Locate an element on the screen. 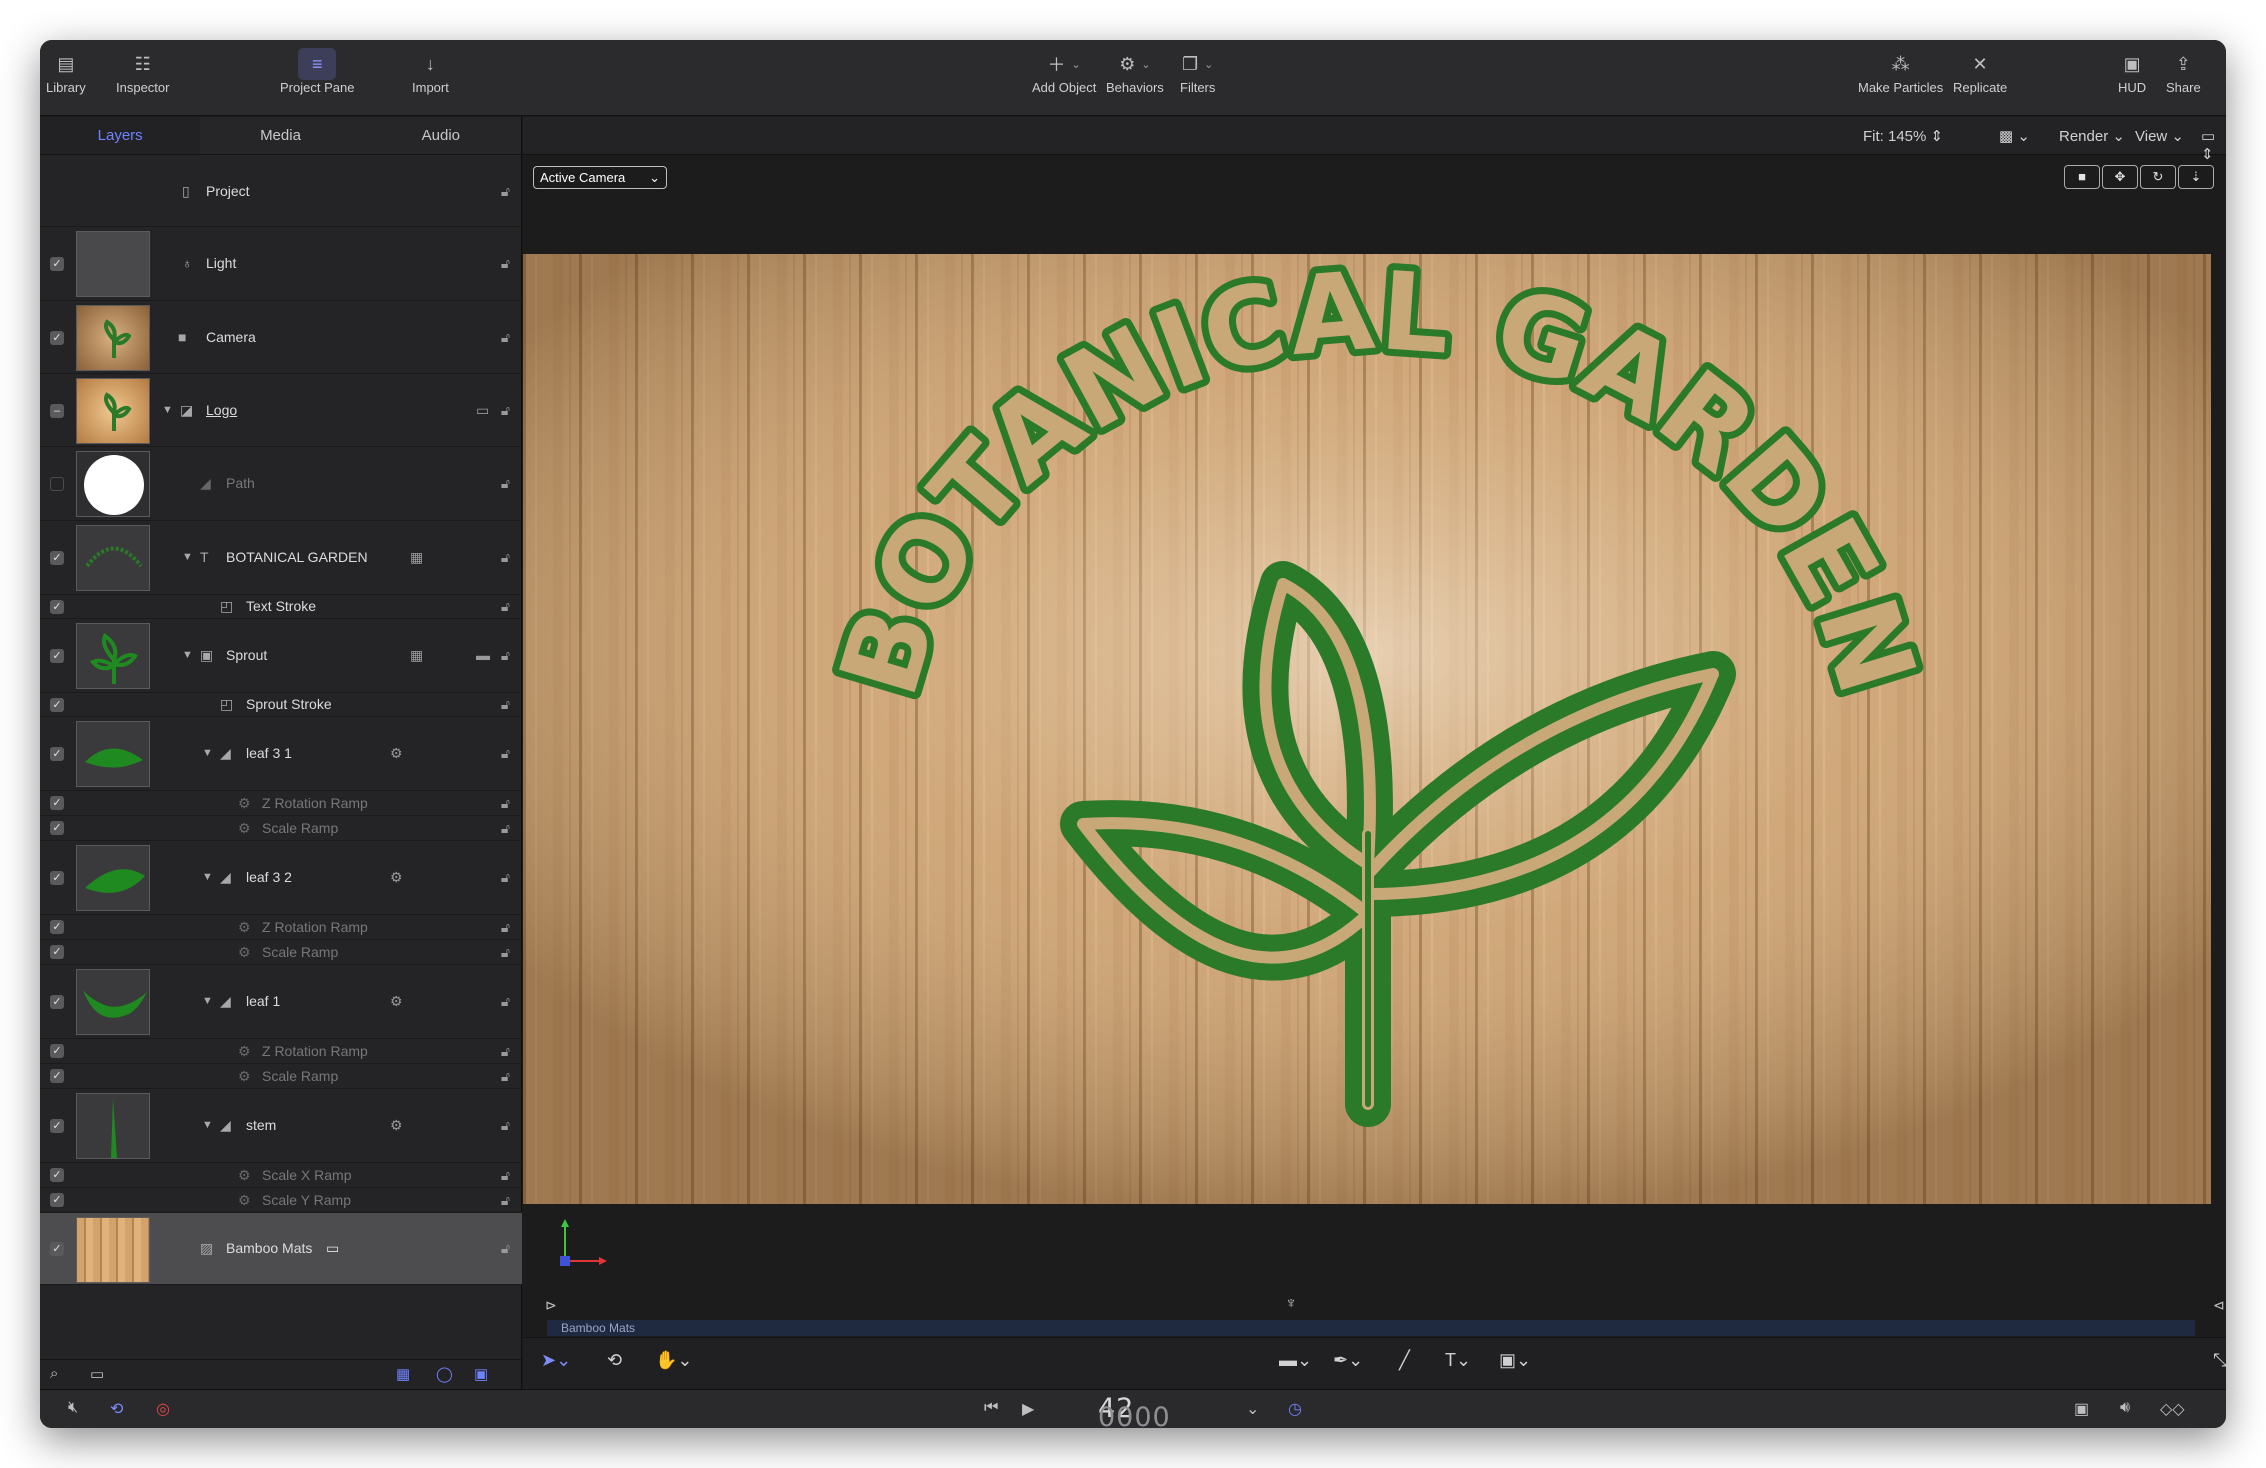 The image size is (2266, 1468). paint-stroke-icon: ╱ is located at coordinates (1404, 1360).